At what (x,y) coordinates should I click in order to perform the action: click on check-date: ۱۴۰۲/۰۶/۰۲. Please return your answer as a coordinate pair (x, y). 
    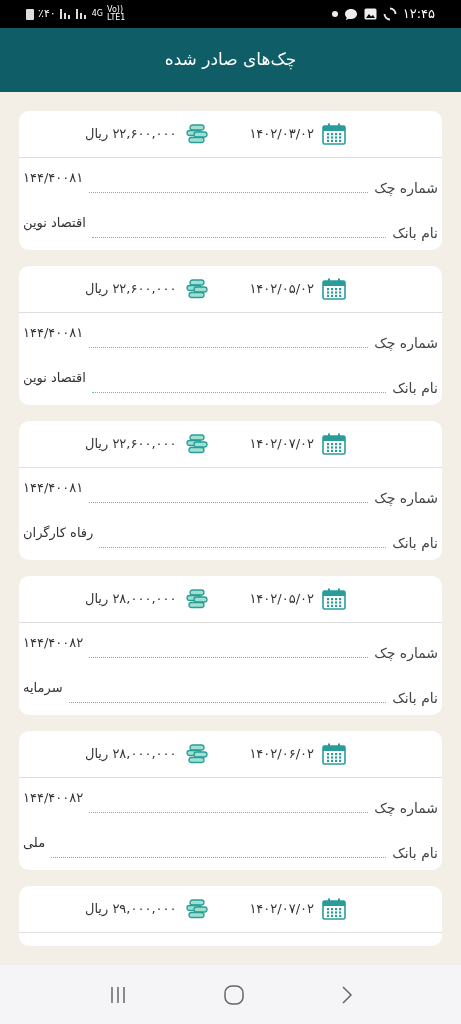
    Looking at the image, I should click on (281, 754).